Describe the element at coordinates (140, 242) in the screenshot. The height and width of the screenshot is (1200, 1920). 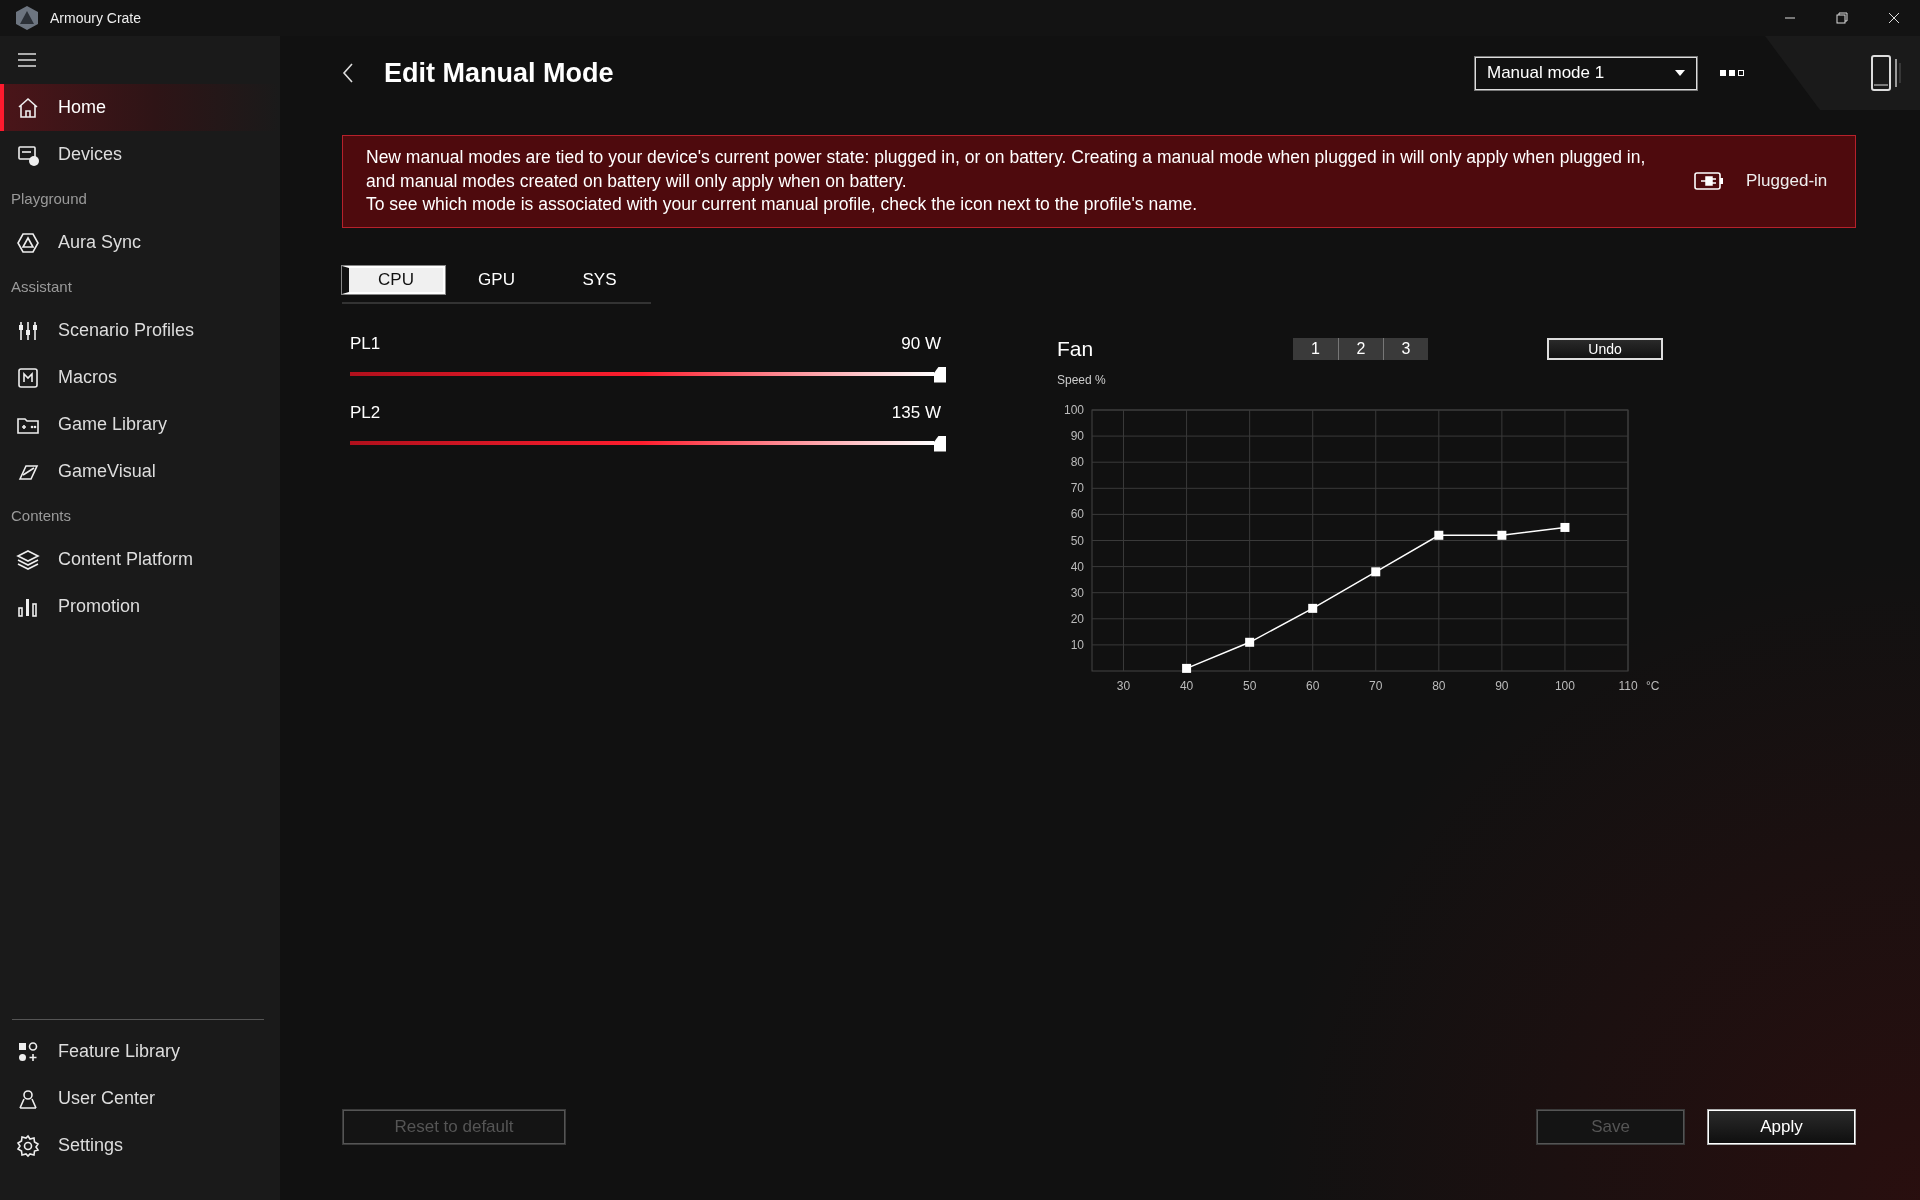
I see `sidebar-item: Aura Sync` at that location.